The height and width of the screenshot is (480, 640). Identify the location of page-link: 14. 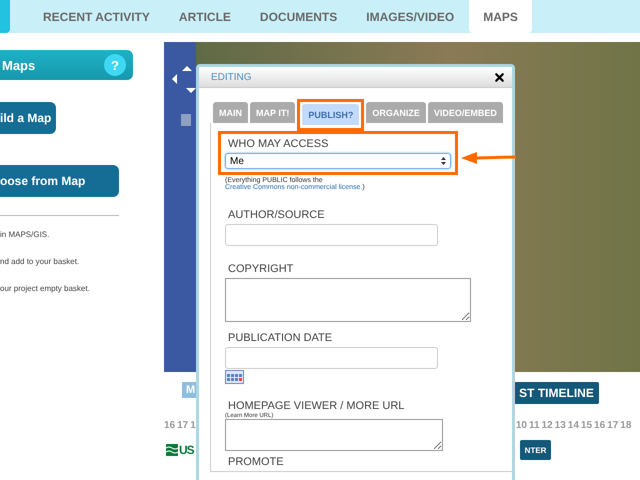
(573, 425).